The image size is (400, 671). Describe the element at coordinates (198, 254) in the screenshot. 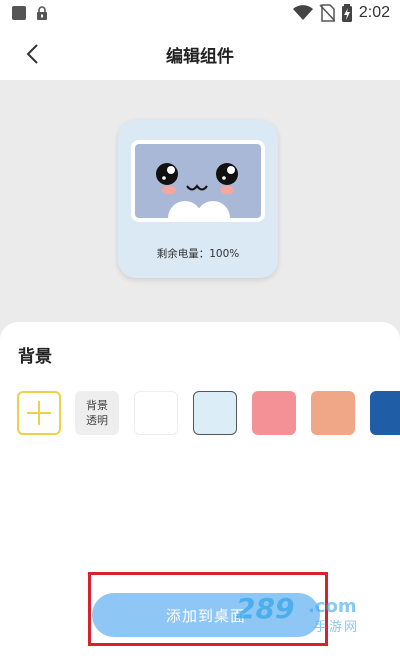

I see `battery-remaining-text: 剩余电量：100%` at that location.